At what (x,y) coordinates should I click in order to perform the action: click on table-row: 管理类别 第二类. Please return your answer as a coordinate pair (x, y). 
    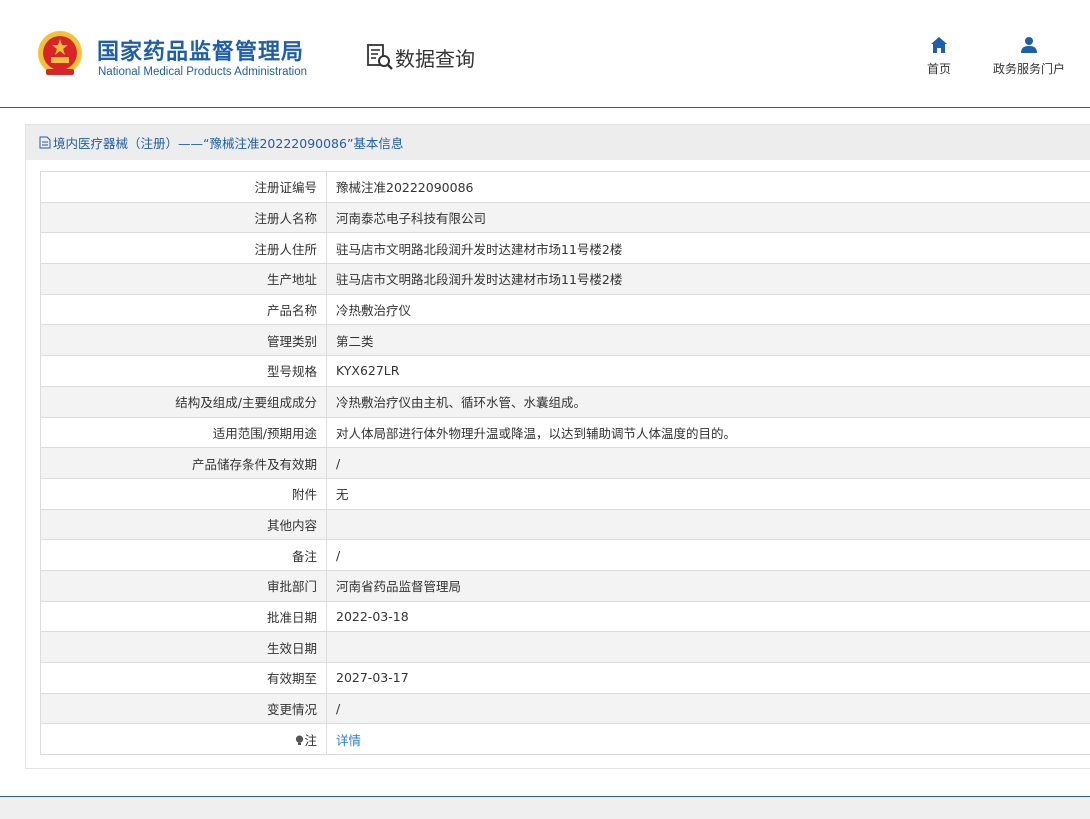
    Looking at the image, I should click on (565, 340).